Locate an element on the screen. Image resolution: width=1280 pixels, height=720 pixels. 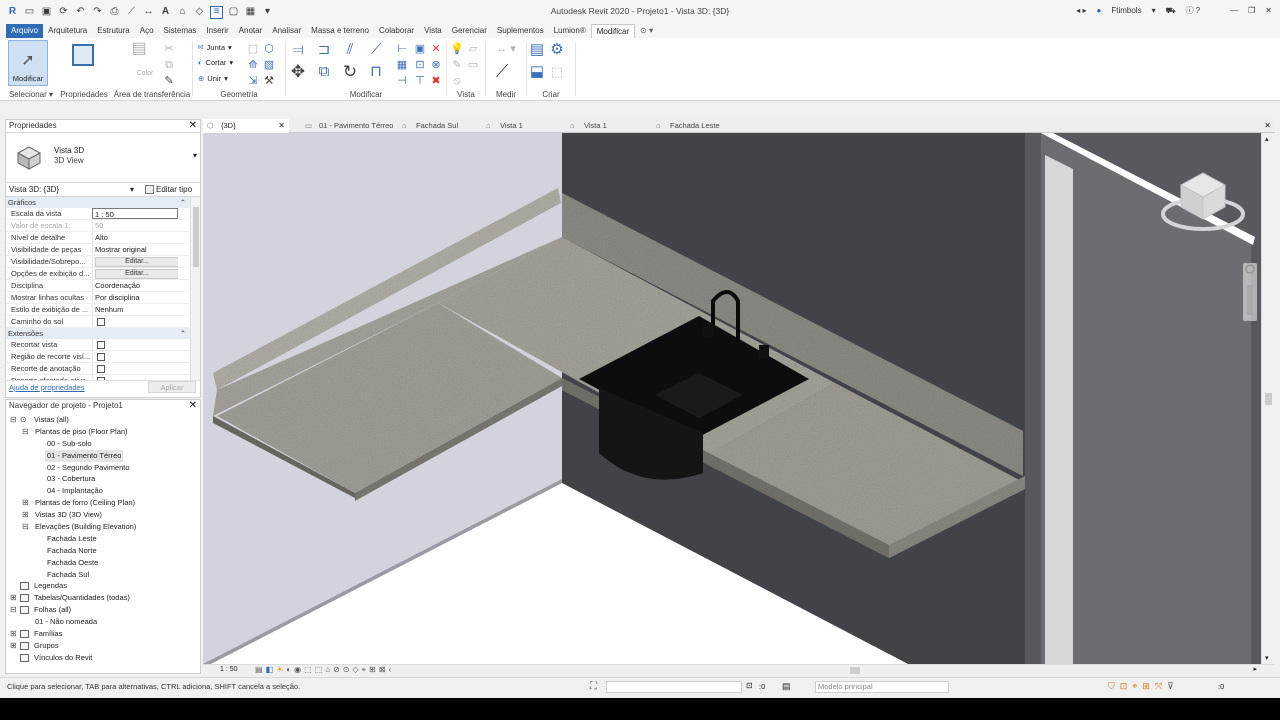
align-icon: ⫤ is located at coordinates (298, 49).